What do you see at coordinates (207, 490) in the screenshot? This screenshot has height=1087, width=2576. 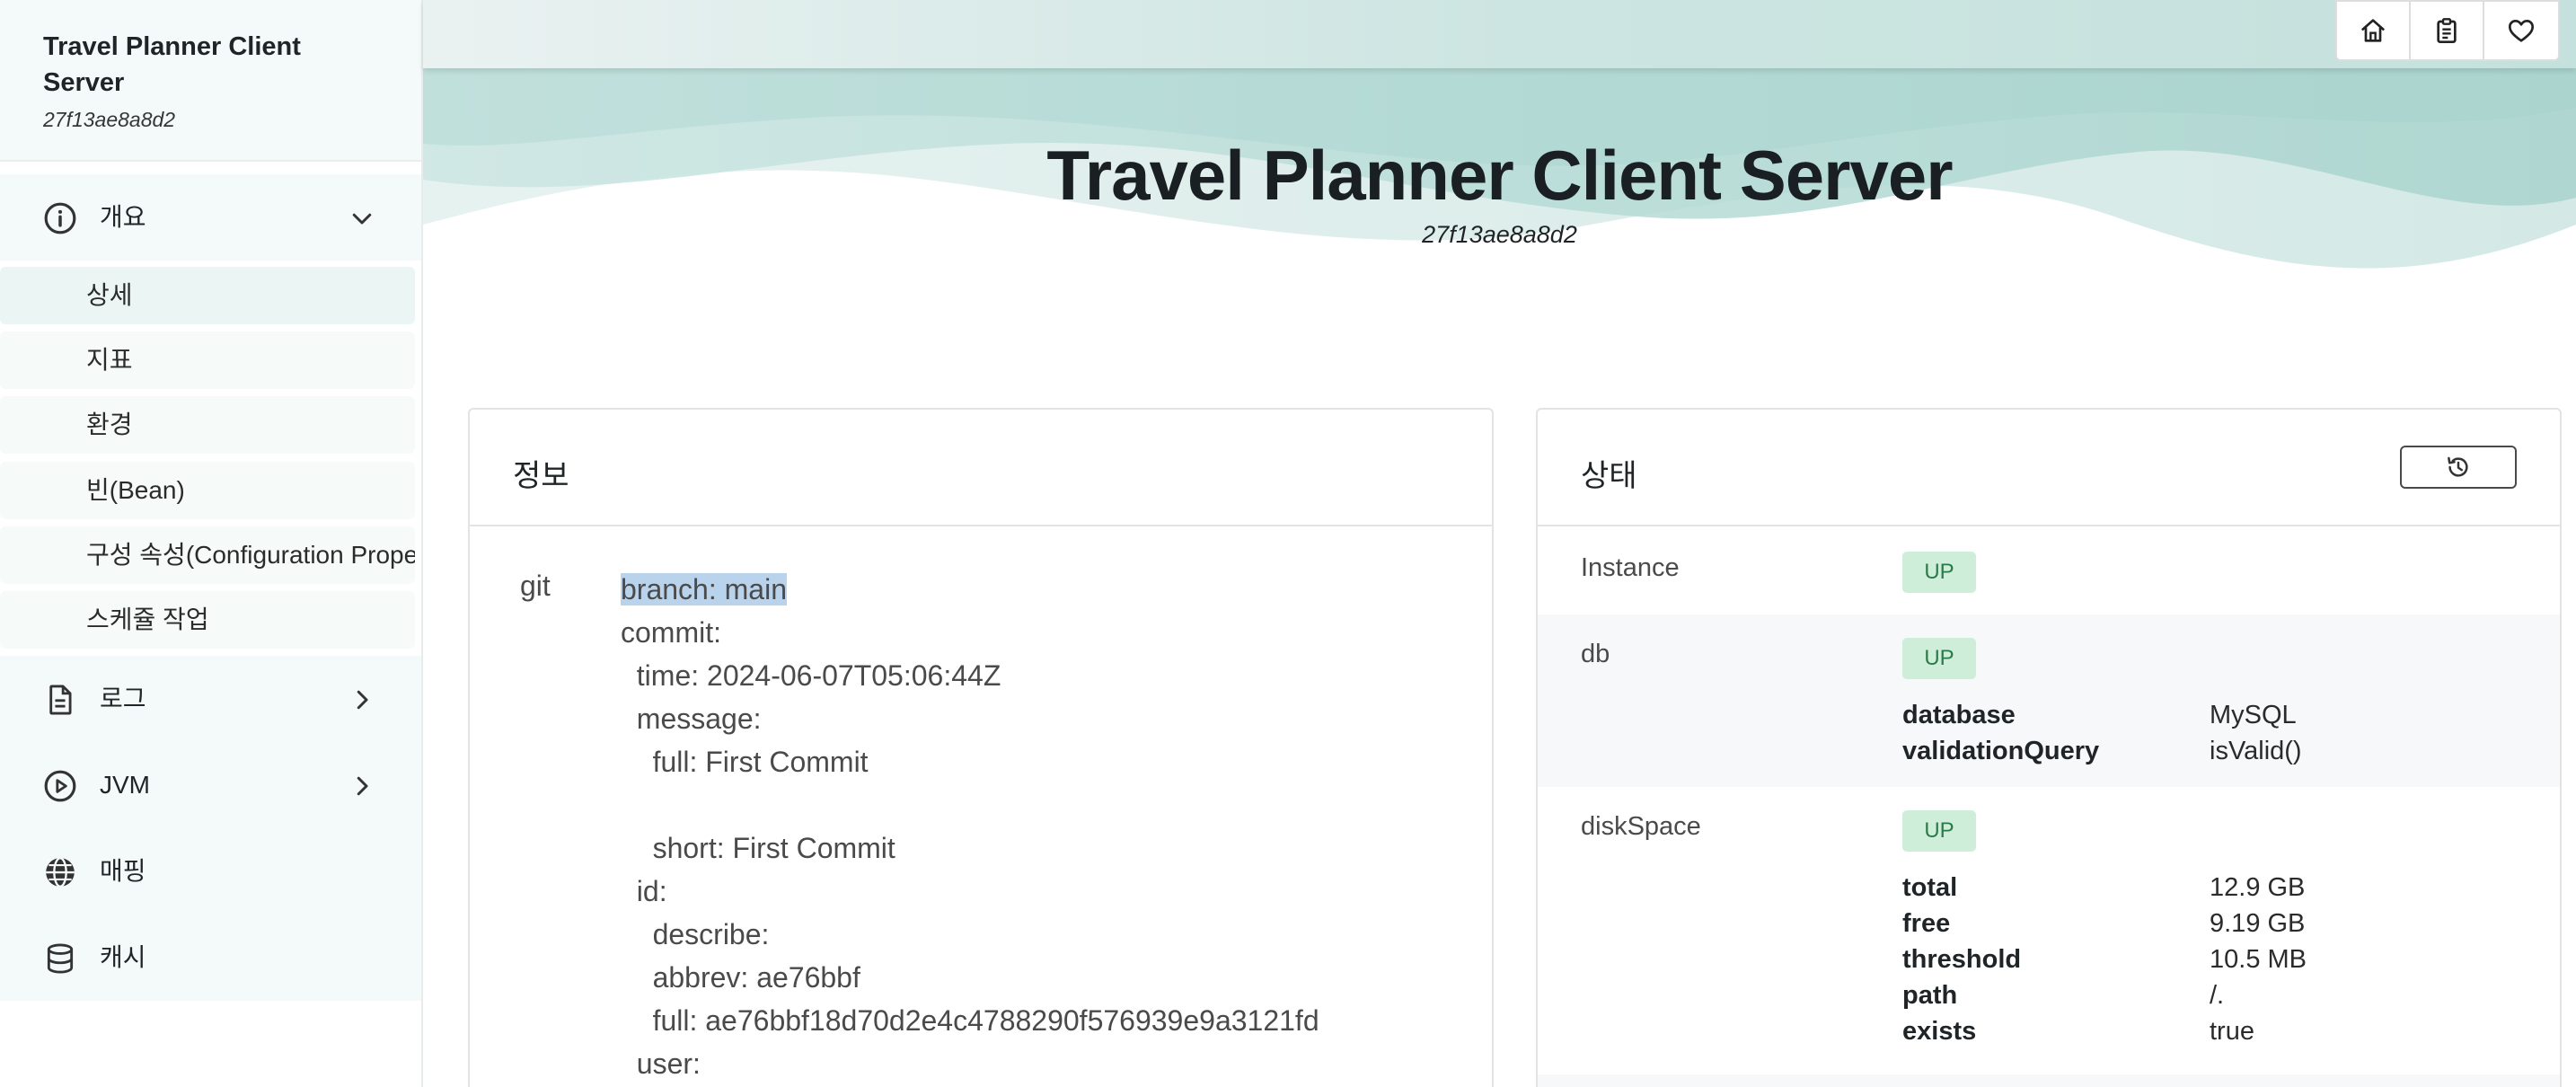 I see `sidebar-item-beans: 빈(Bean)` at bounding box center [207, 490].